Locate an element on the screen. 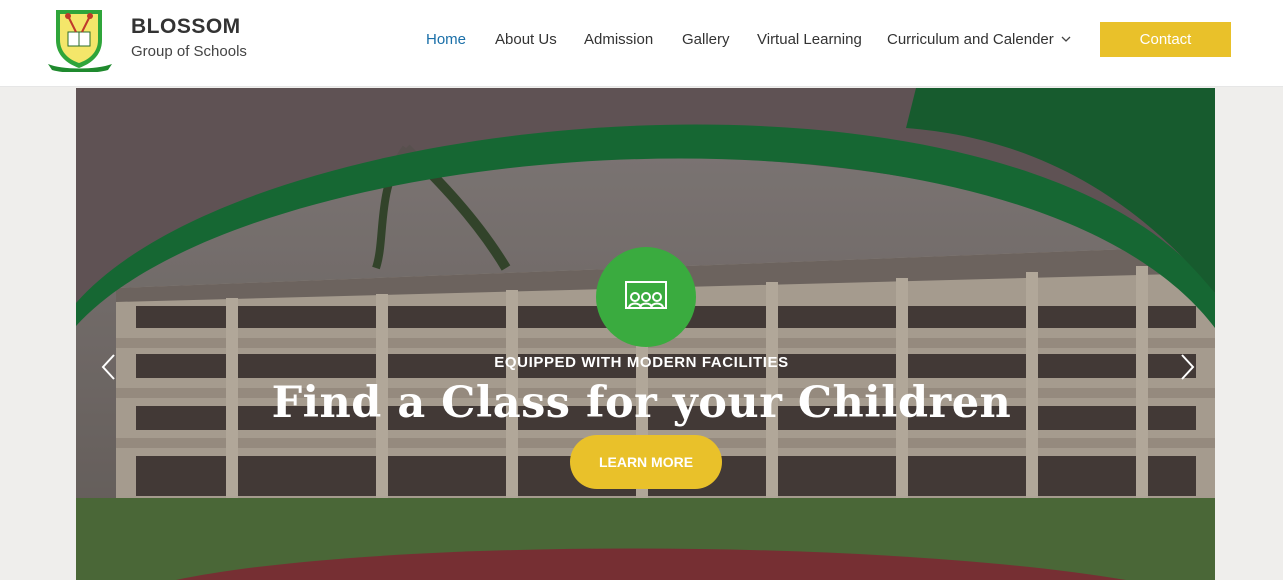  brand-title: BLOSSOM is located at coordinates (186, 27).